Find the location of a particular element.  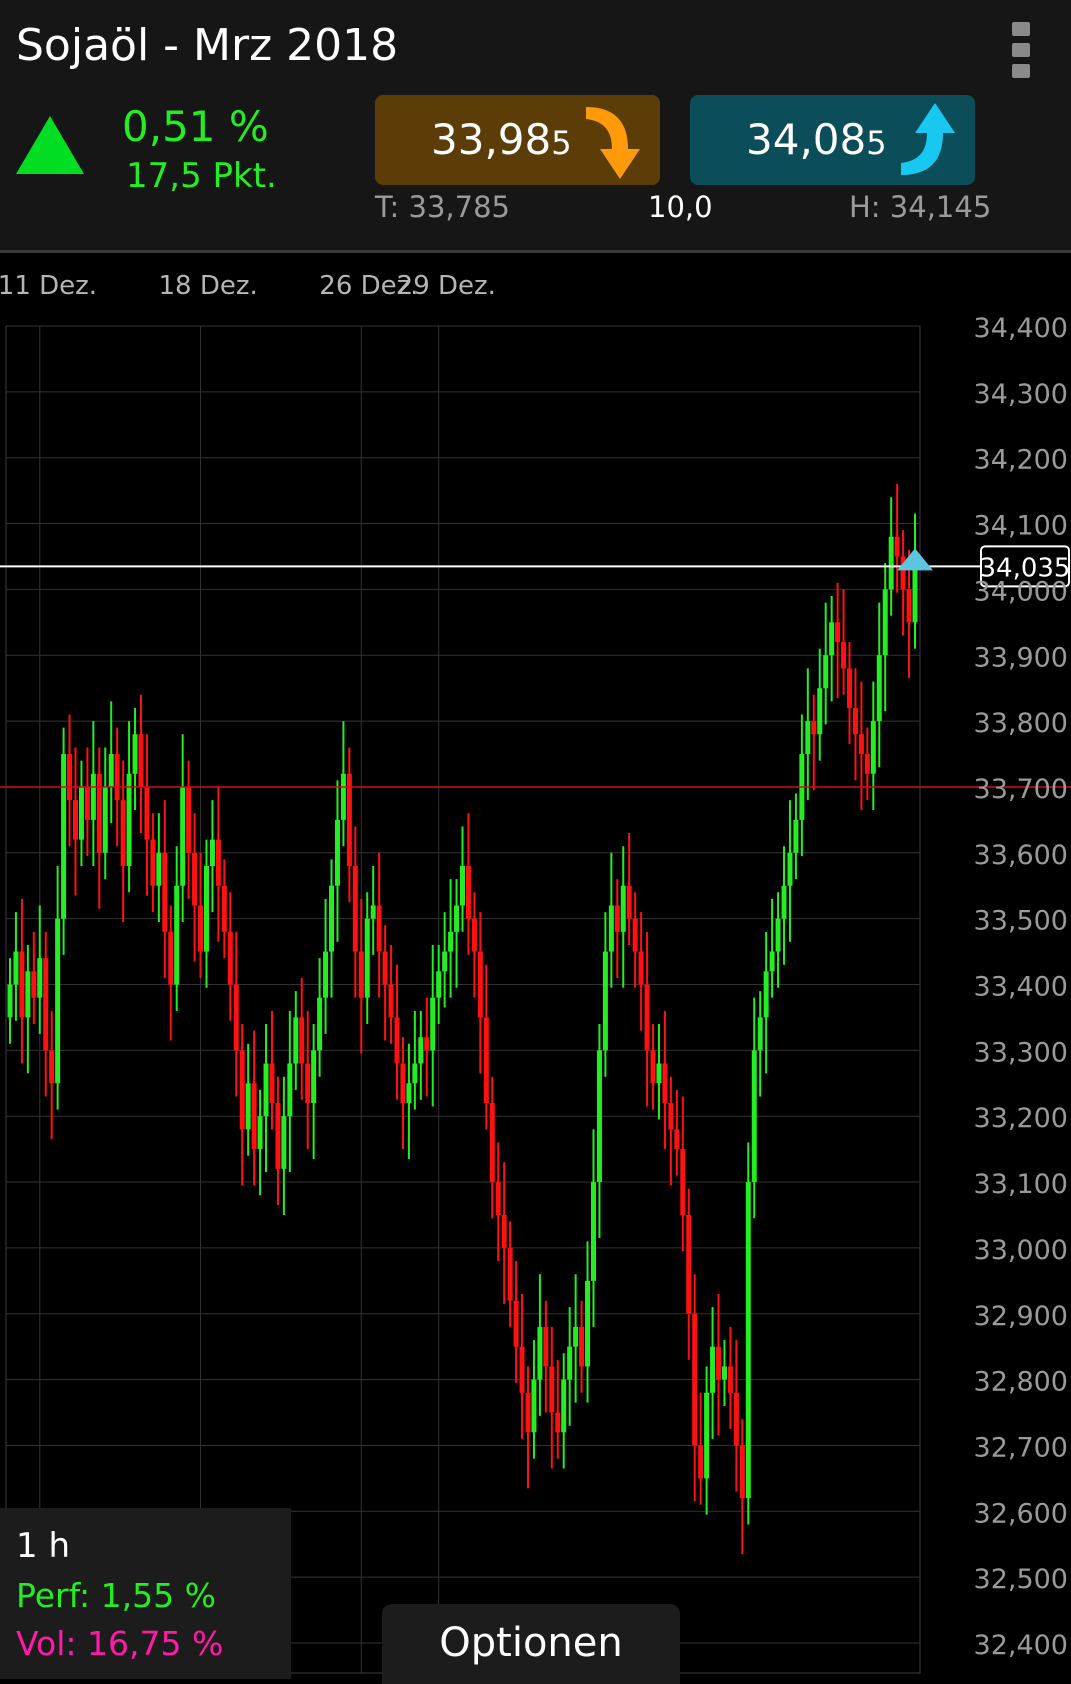

y-tick-label: 33,800 is located at coordinates (1021, 723).